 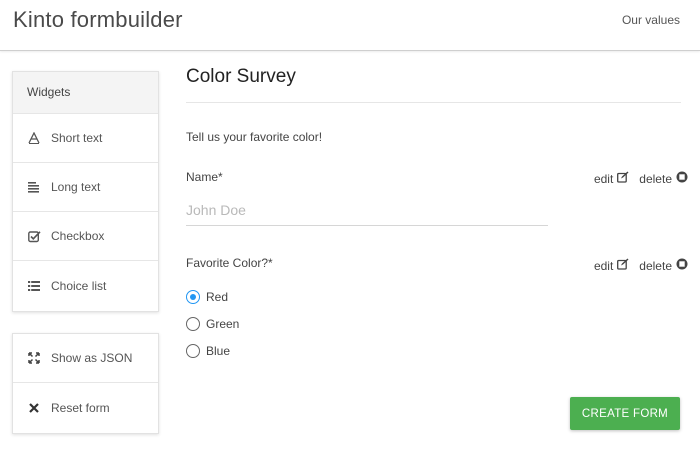 I want to click on widget-long-text: Long text, so click(x=85, y=187).